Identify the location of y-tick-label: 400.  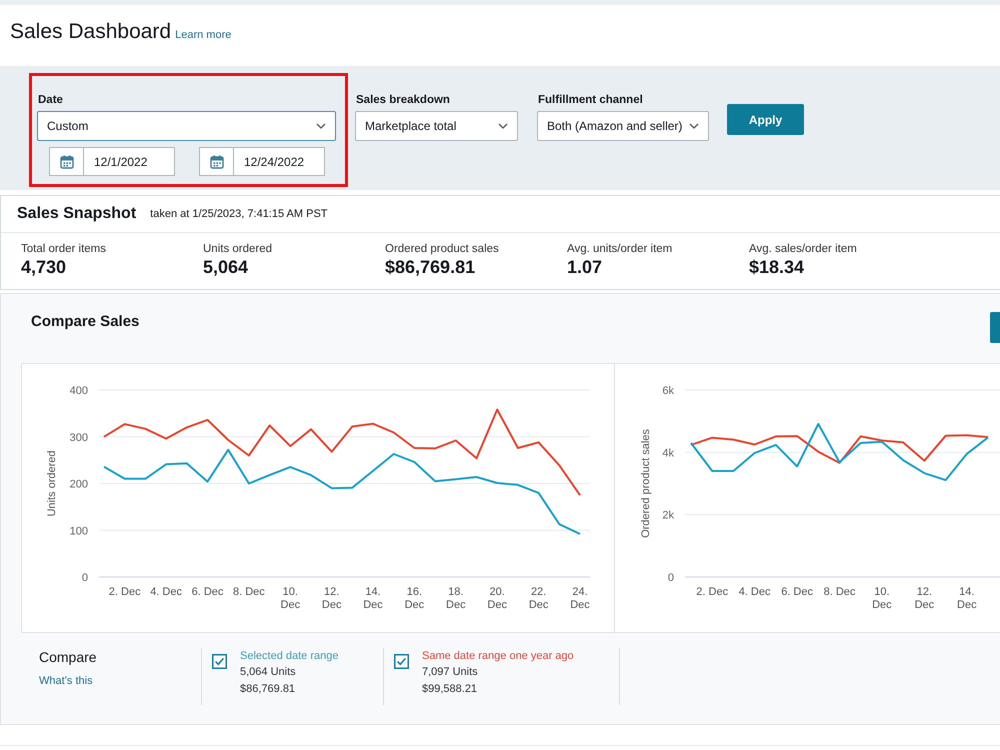
(79, 391).